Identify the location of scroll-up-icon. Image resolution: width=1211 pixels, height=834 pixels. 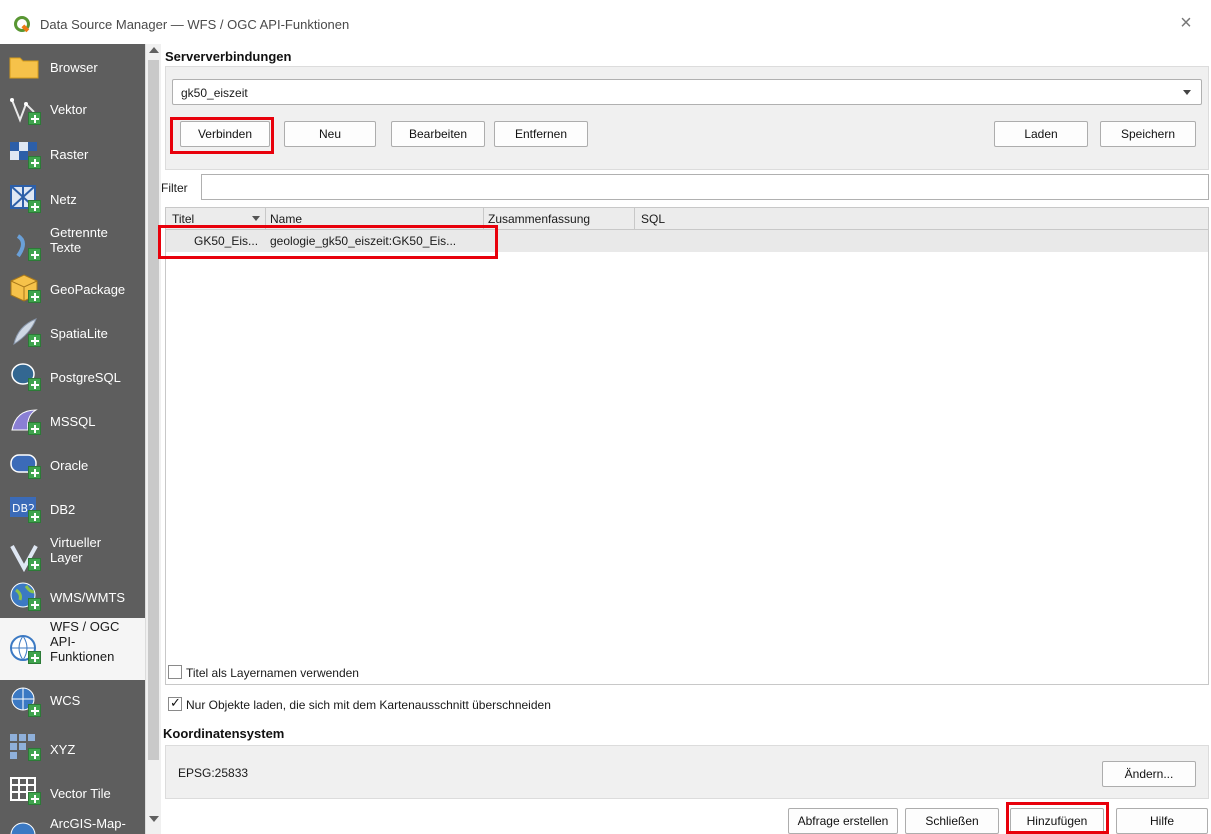
(154, 50).